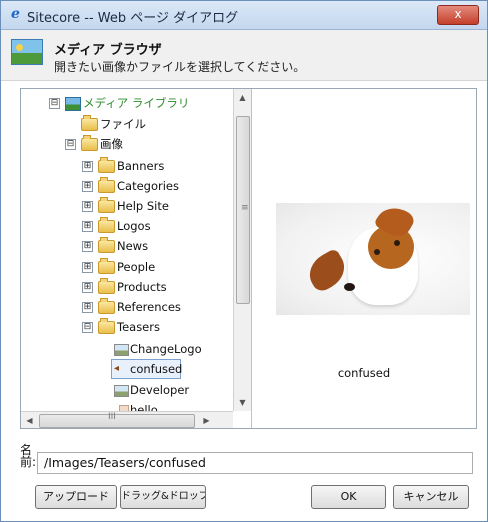  I want to click on tree-node-help-site: ⊞ Help Site, so click(127, 206).